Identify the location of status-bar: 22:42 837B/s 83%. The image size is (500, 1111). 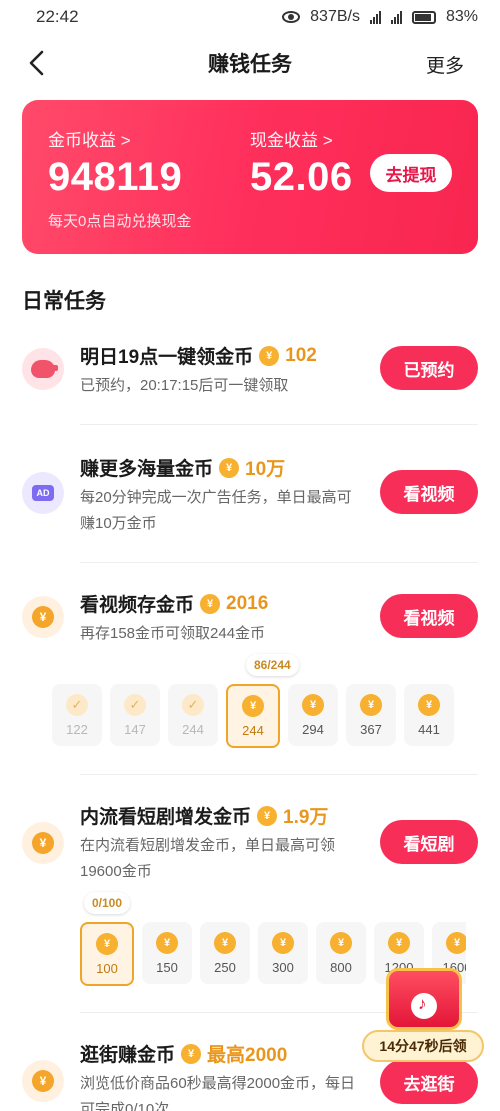
(250, 17).